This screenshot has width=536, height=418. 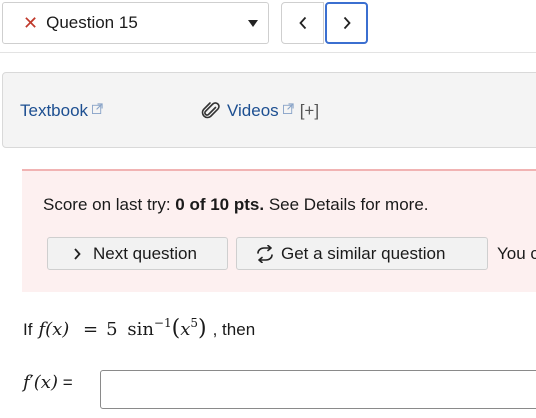 I want to click on question-text: If f(x) = 5 sin−1(x5) , then, so click(x=139, y=328).